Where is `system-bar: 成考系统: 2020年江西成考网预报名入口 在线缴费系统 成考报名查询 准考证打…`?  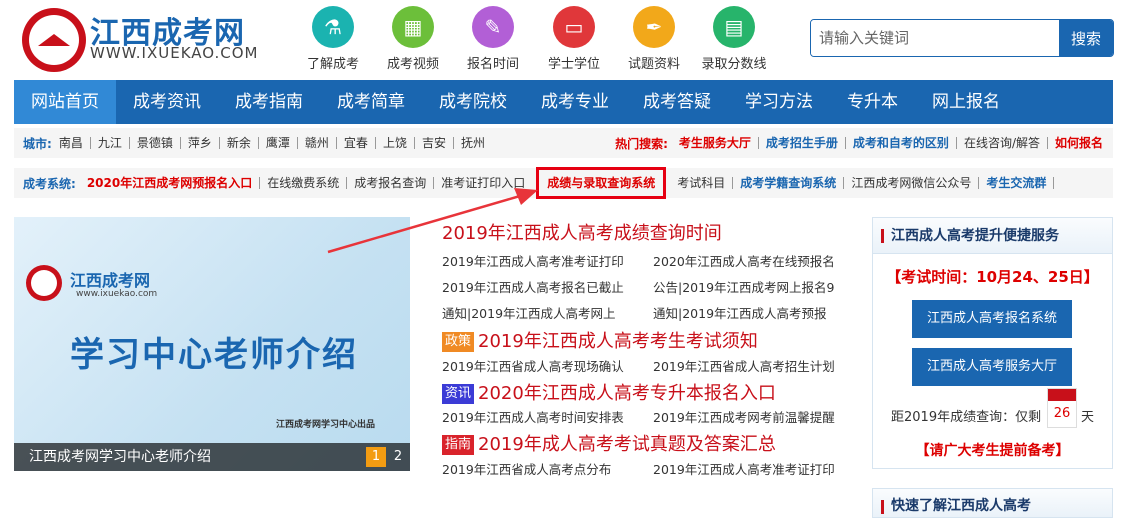 system-bar: 成考系统: 2020年江西成考网预报名入口 在线缴费系统 成考报名查询 准考证打… is located at coordinates (563, 183).